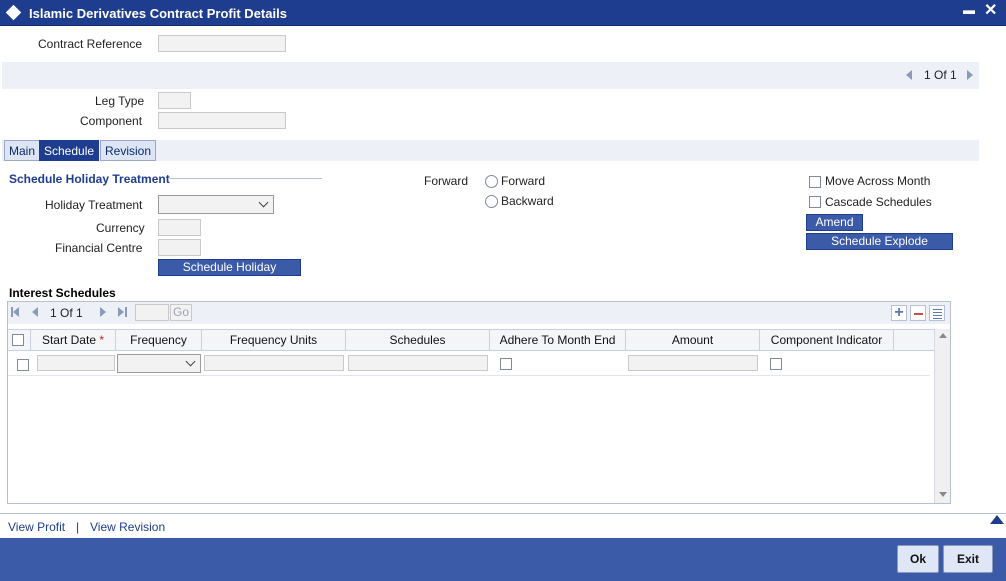 The image size is (1006, 581). I want to click on schedules-cell, so click(418, 363).